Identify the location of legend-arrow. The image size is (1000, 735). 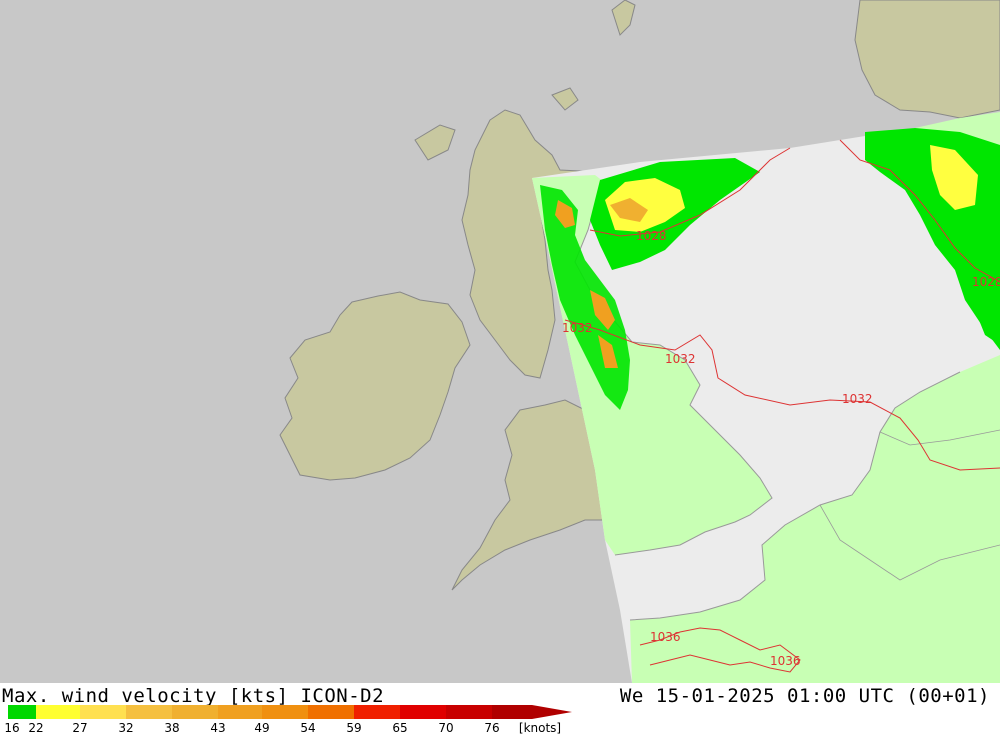
(552, 712).